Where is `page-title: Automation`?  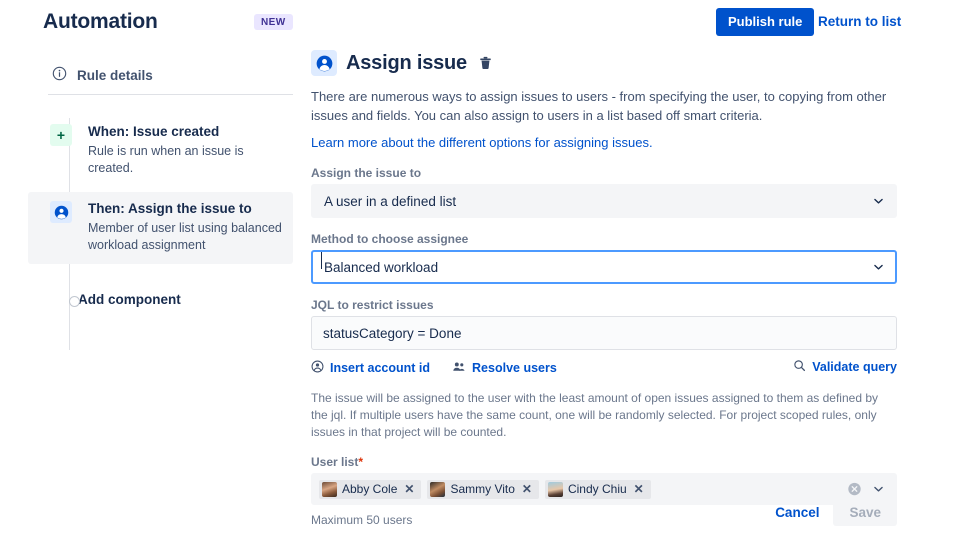
page-title: Automation is located at coordinates (100, 21).